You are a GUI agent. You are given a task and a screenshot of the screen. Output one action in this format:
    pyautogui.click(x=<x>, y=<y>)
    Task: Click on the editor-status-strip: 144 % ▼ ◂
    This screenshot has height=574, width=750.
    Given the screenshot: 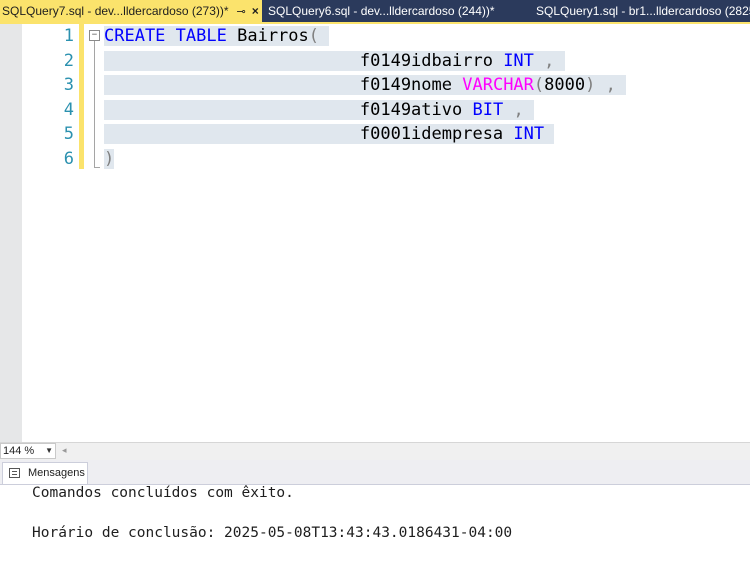 What is the action you would take?
    pyautogui.click(x=375, y=451)
    